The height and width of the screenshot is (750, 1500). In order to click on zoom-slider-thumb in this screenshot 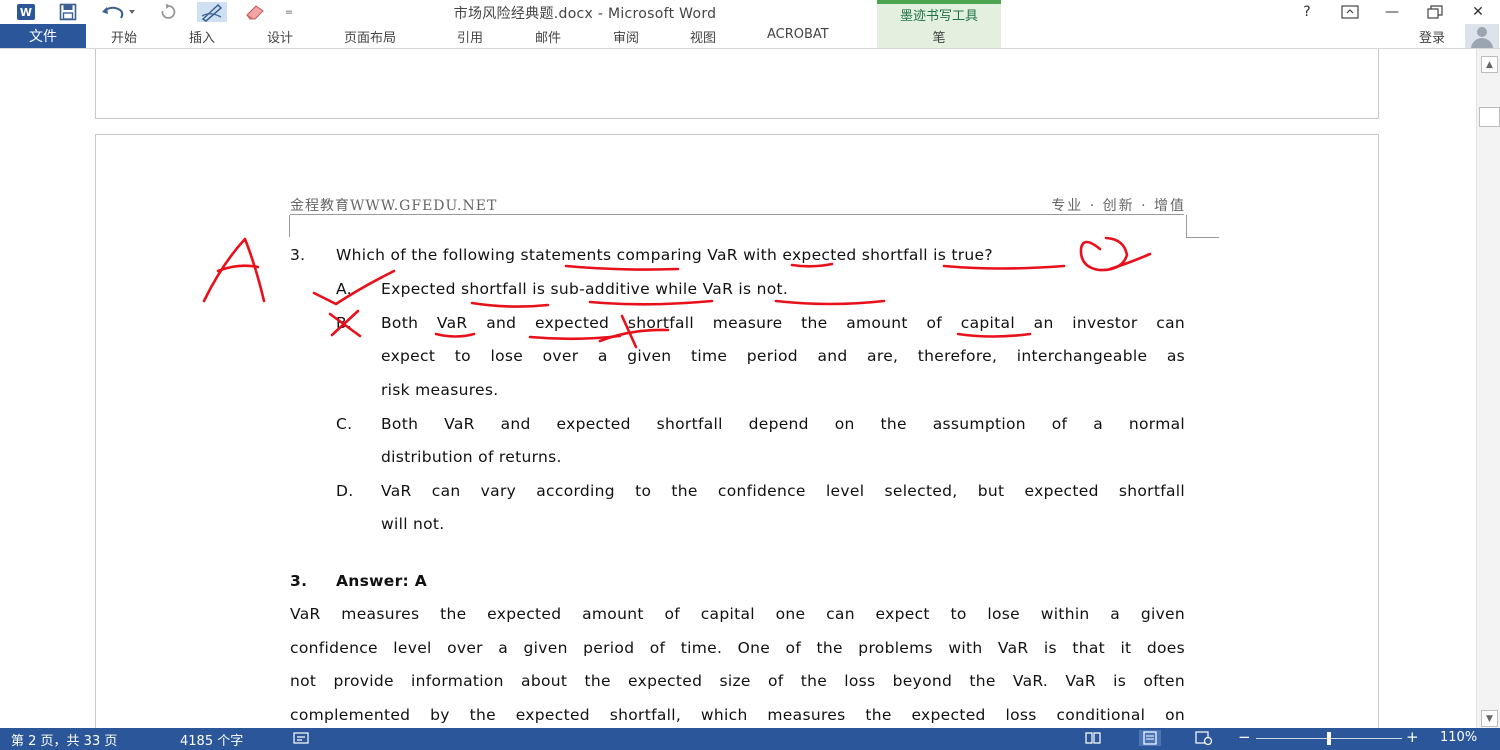, I will do `click(1329, 738)`.